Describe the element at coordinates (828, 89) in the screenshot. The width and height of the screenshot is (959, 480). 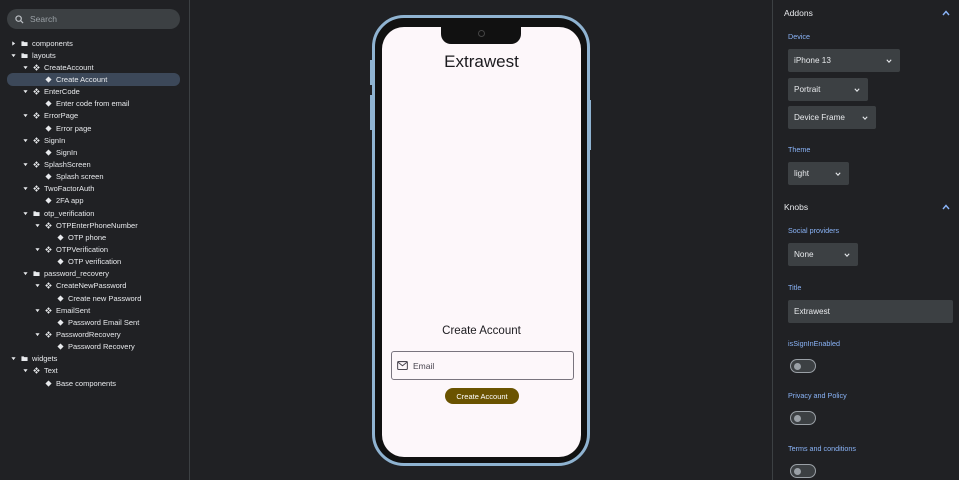
I see `orientation-select: Portrait` at that location.